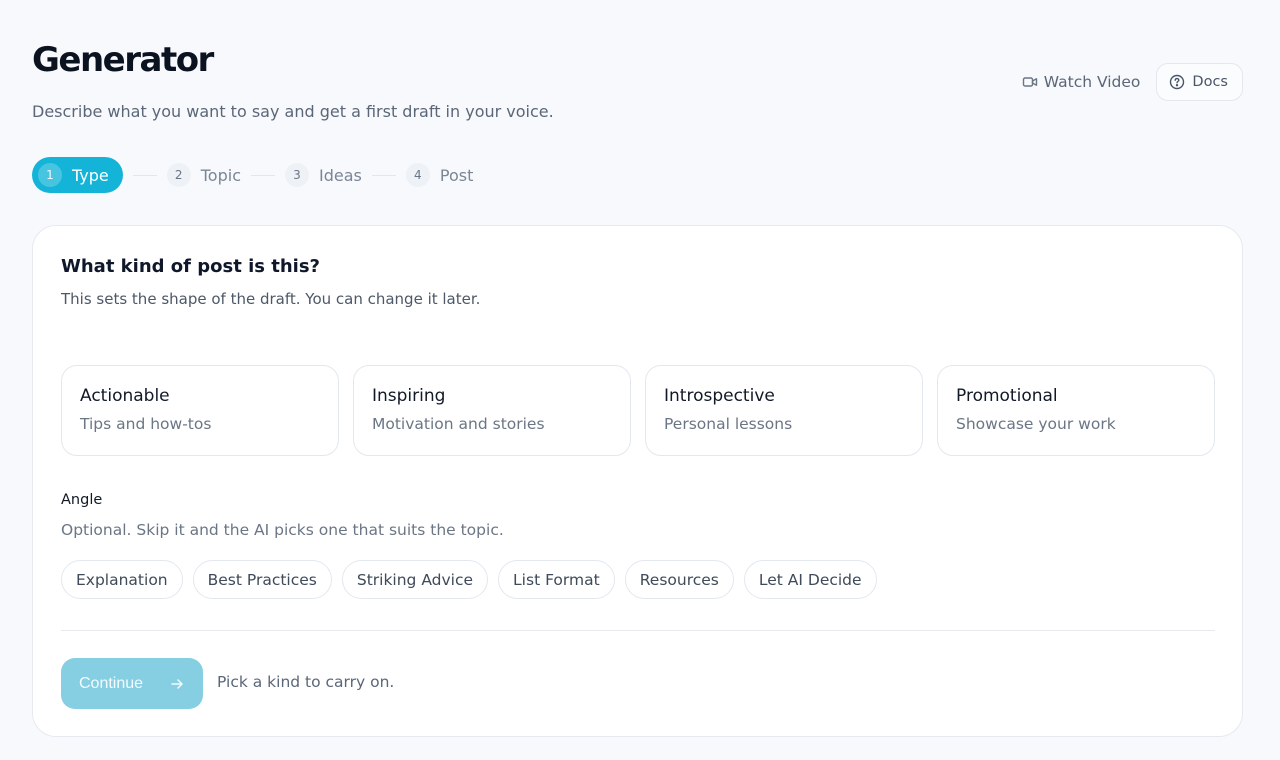  What do you see at coordinates (190, 266) in the screenshot?
I see `card-title: What kind of post is this?` at bounding box center [190, 266].